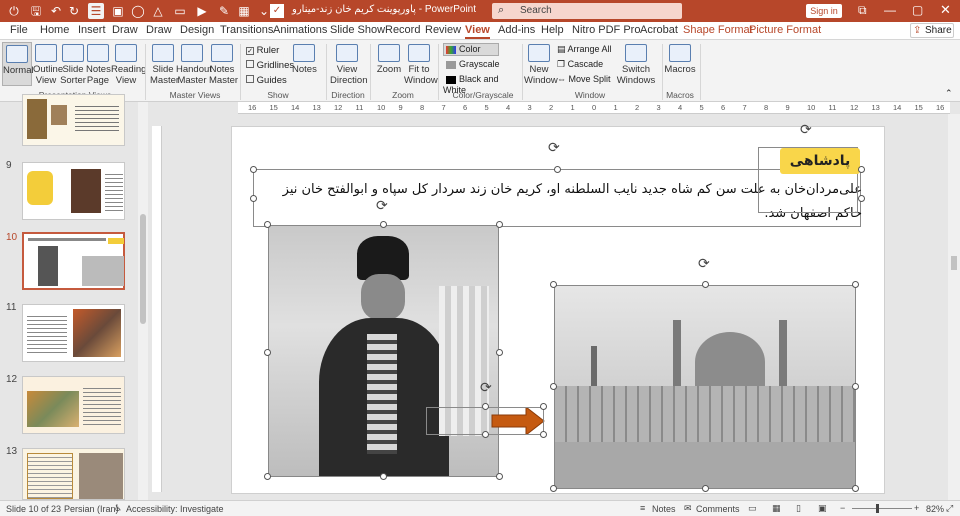 This screenshot has width=960, height=516. Describe the element at coordinates (752, 508) in the screenshot. I see `normal-view-status-icon: ▭` at that location.